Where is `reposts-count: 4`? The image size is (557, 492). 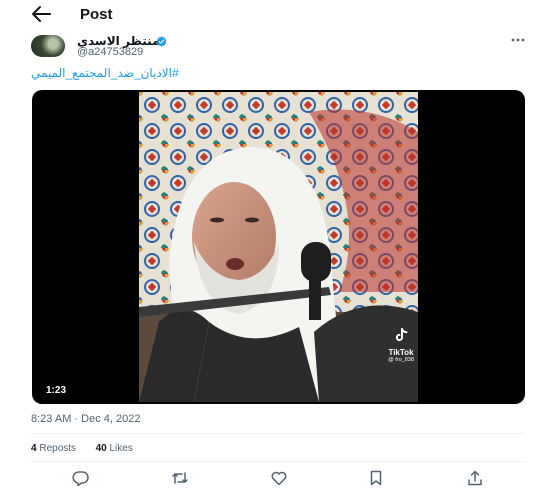
reposts-count: 4 is located at coordinates (34, 448).